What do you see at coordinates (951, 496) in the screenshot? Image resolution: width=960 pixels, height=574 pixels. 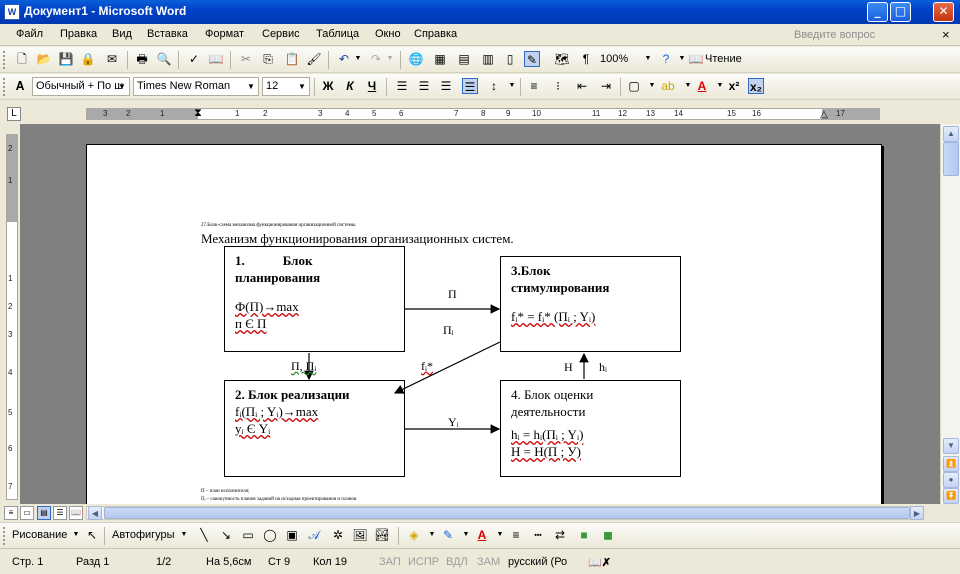 I see `next-page-icon: ⏬` at bounding box center [951, 496].